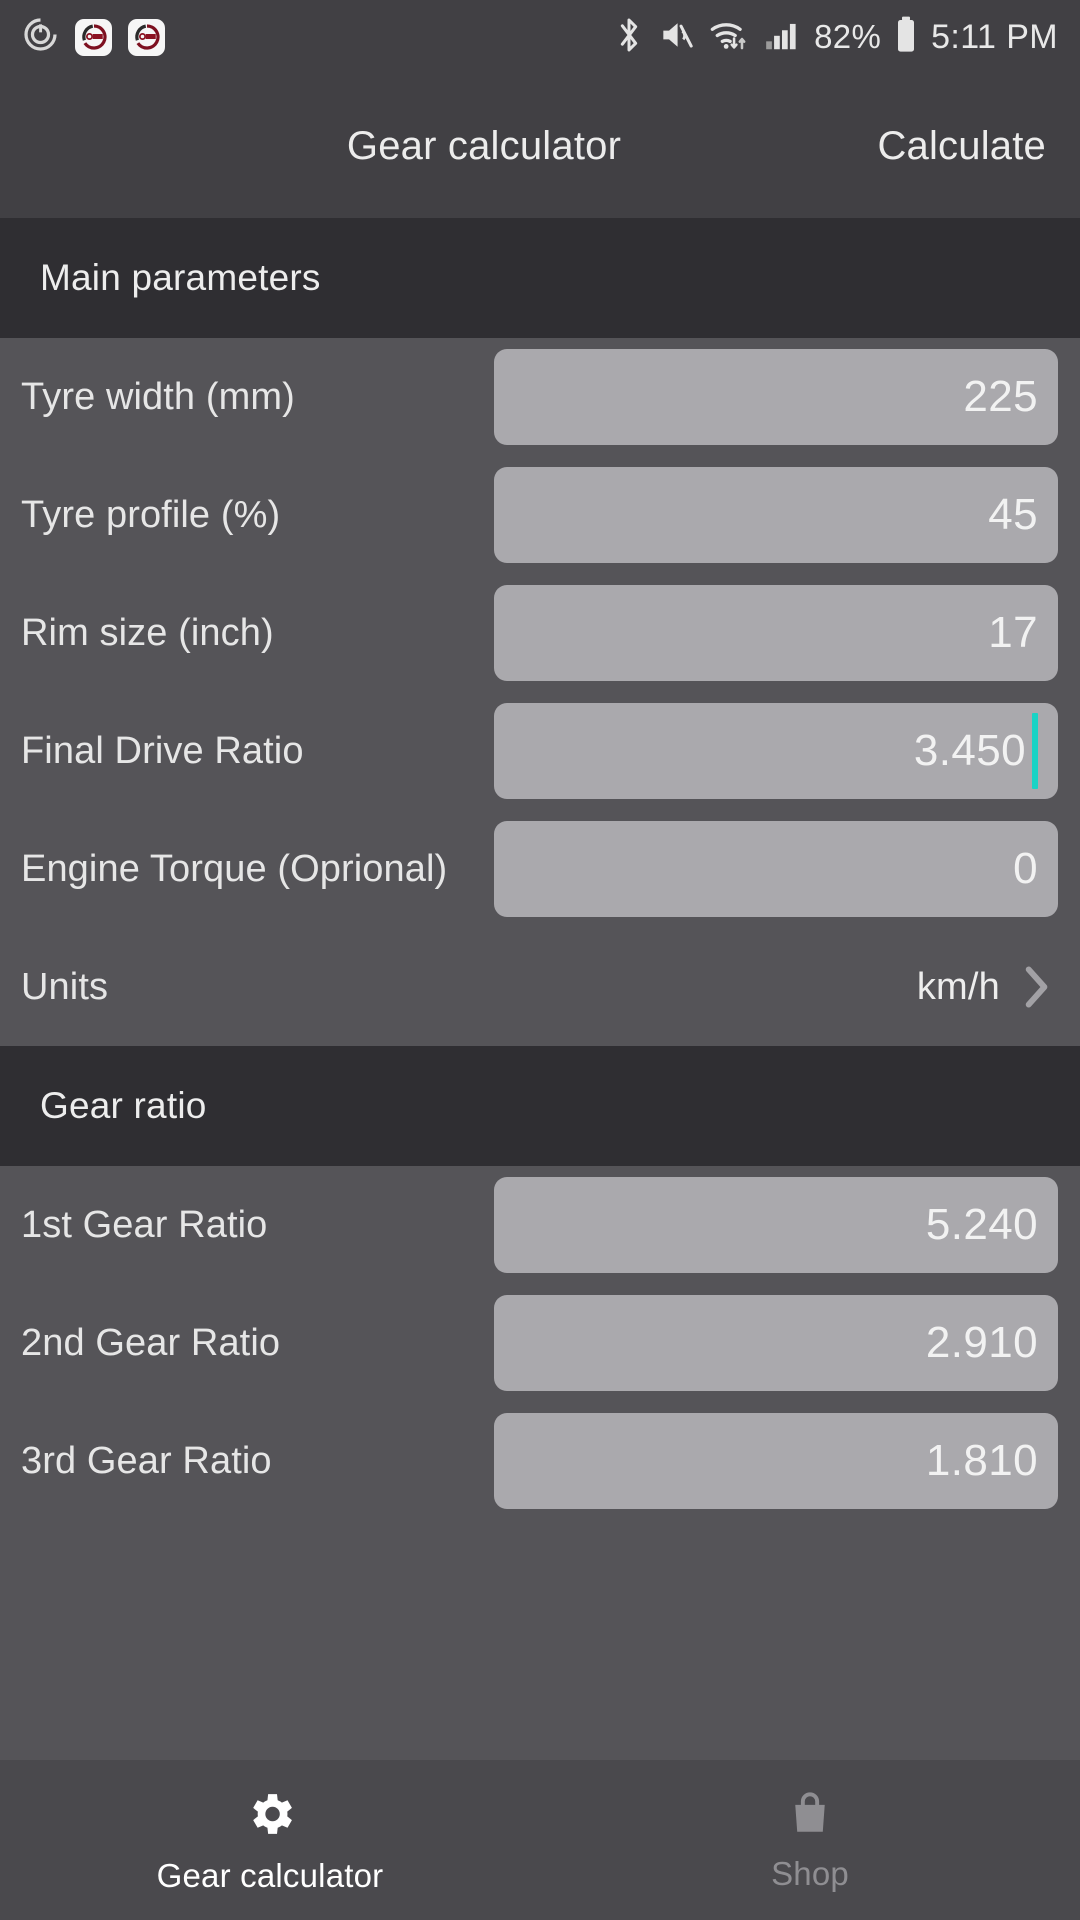 The image size is (1080, 1920). What do you see at coordinates (810, 1873) in the screenshot?
I see `nav-label: Shop` at bounding box center [810, 1873].